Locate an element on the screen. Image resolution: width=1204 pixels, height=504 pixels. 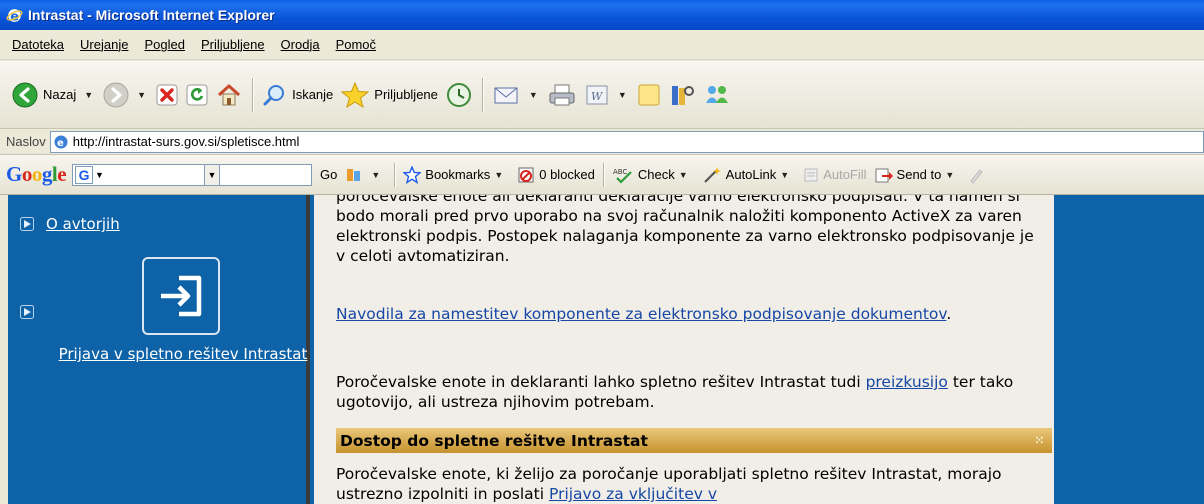
section-header: Dostop do spletne rešitve Intrastat ⁙ is located at coordinates (694, 440).